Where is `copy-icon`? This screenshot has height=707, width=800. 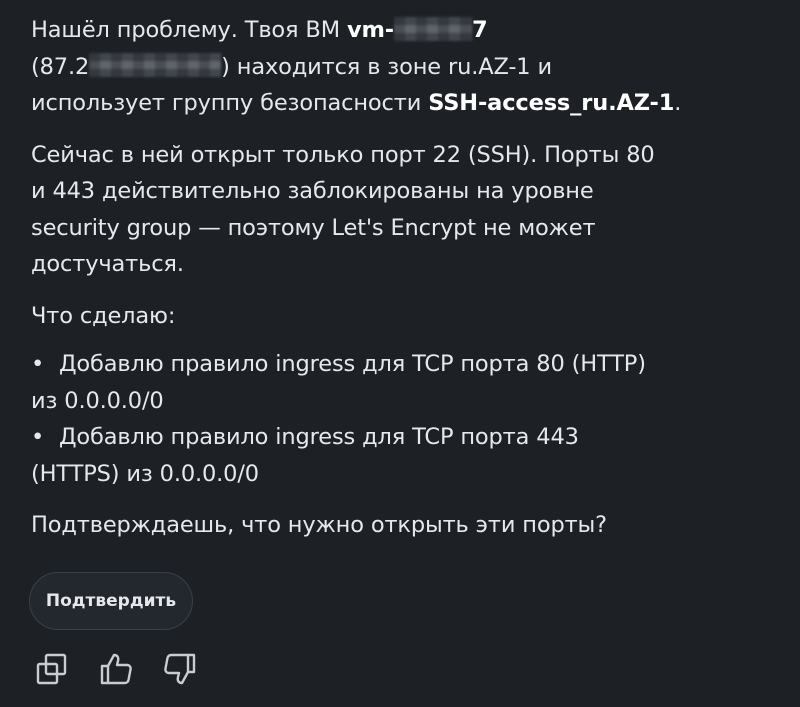
copy-icon is located at coordinates (51, 668).